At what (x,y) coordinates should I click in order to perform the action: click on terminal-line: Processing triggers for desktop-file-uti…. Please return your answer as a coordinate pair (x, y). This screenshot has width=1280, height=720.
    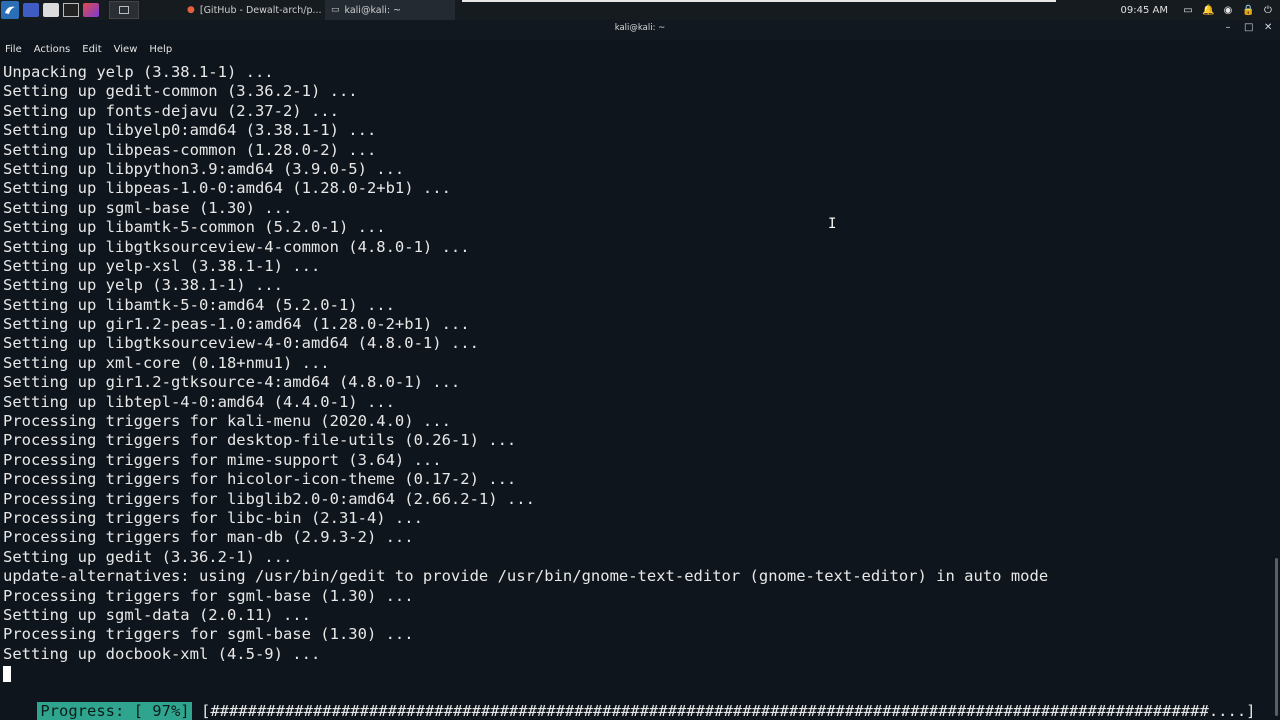
    Looking at the image, I should click on (260, 440).